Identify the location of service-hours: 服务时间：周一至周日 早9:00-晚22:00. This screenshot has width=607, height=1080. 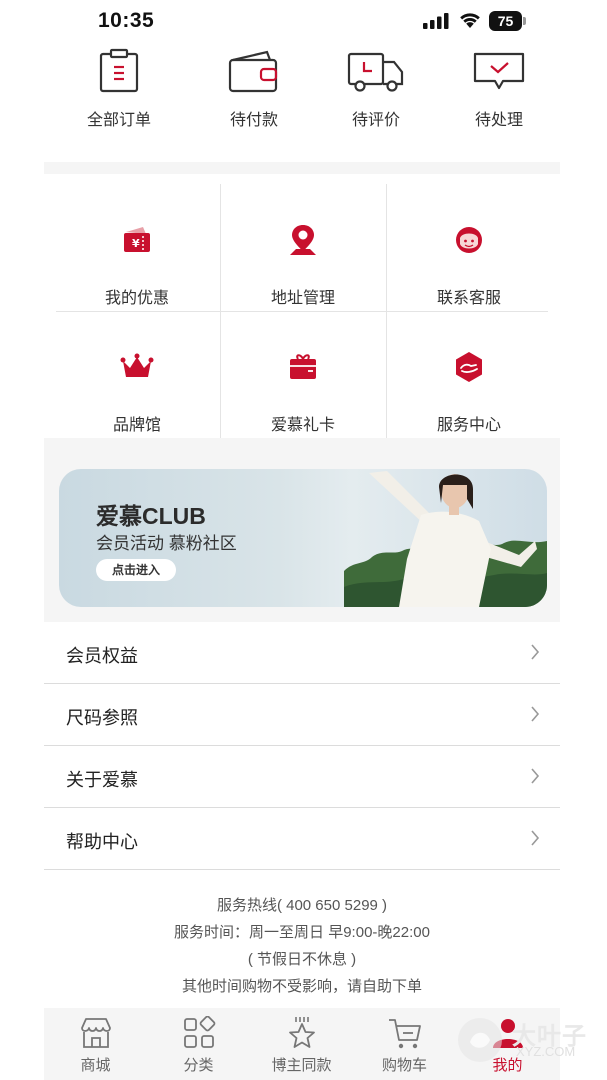
(302, 932).